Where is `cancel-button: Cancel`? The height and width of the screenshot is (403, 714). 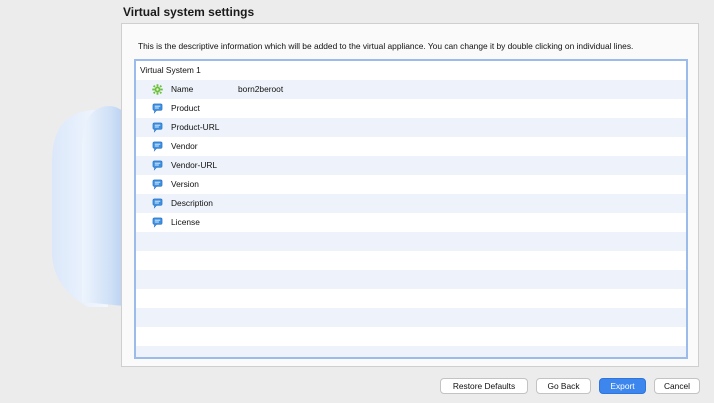
cancel-button: Cancel is located at coordinates (677, 386).